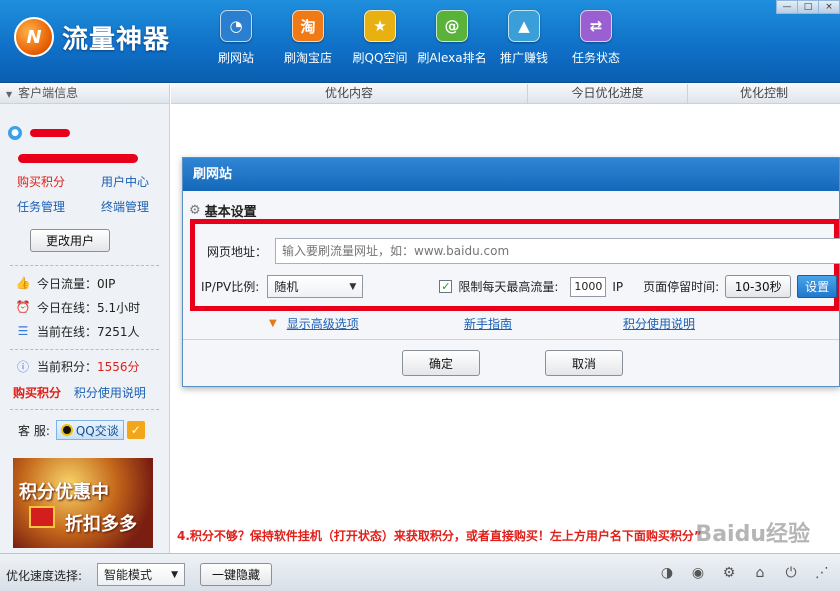  I want to click on speed-label: 优化速度选择:, so click(44, 576).